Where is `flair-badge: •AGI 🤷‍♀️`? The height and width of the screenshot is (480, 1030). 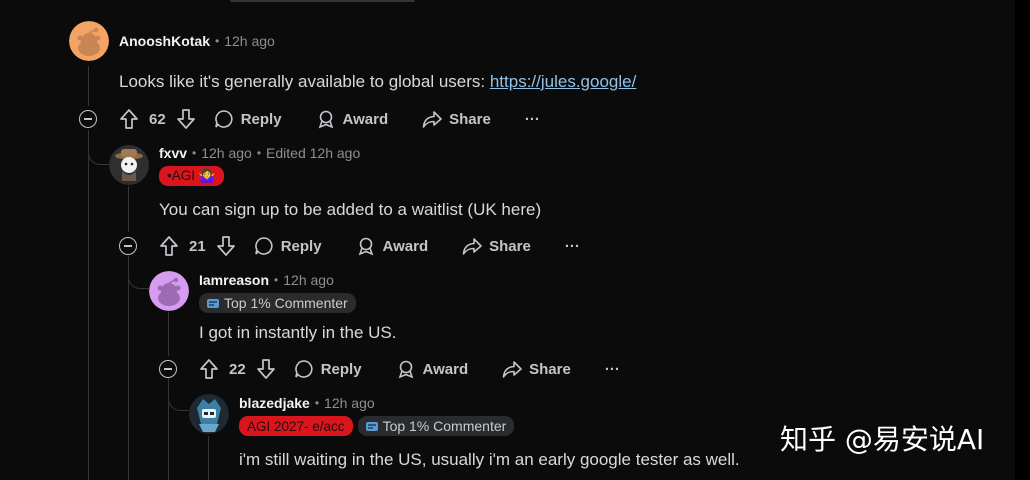
flair-badge: •AGI 🤷‍♀️ is located at coordinates (191, 176).